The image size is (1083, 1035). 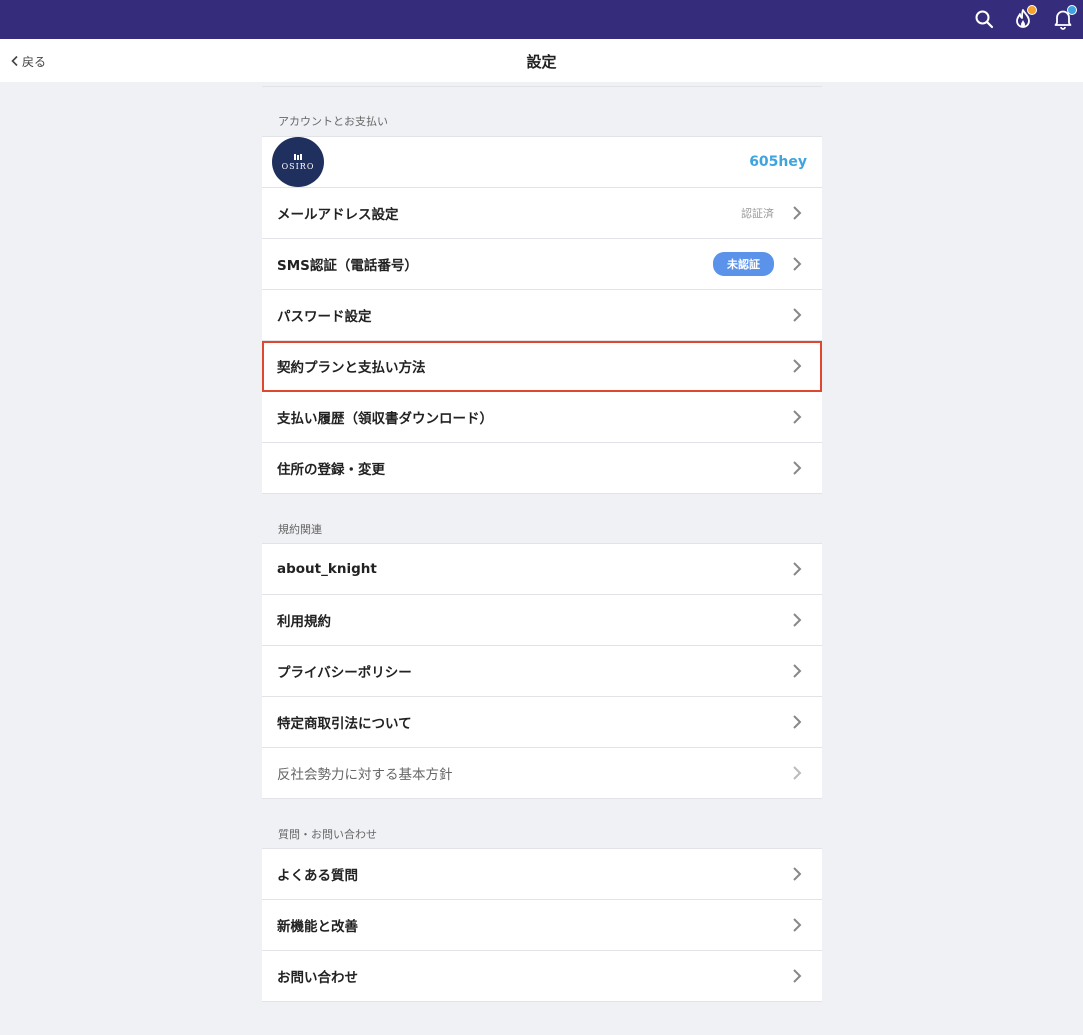 I want to click on status-badge: 未認証, so click(x=743, y=264).